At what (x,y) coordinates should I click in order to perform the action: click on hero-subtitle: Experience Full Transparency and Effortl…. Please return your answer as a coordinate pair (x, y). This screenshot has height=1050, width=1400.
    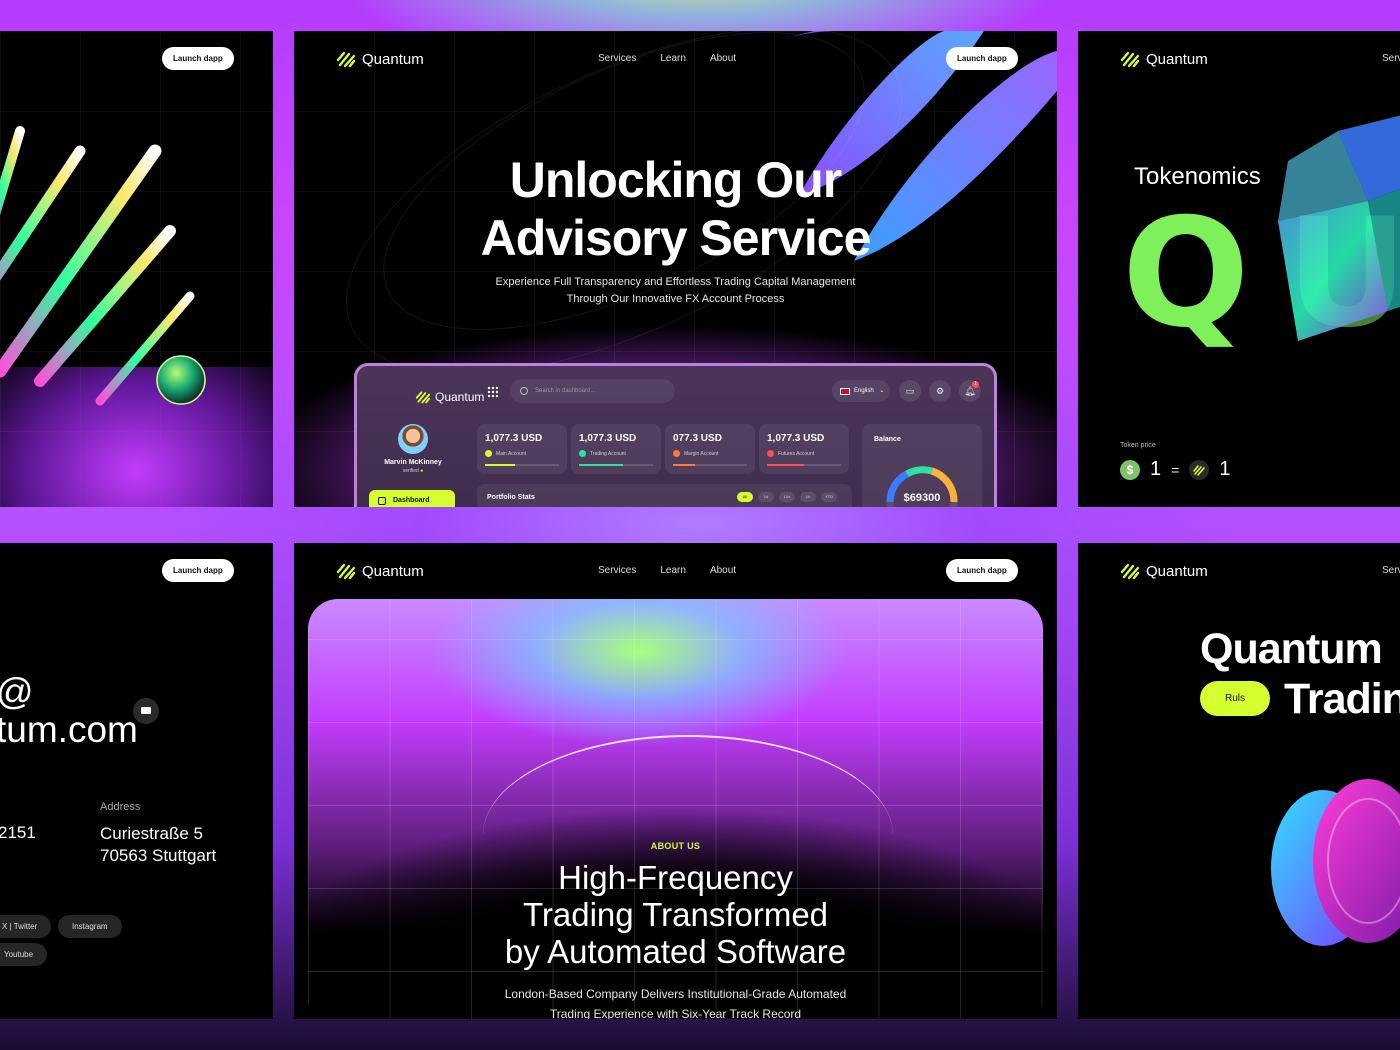
    Looking at the image, I should click on (675, 291).